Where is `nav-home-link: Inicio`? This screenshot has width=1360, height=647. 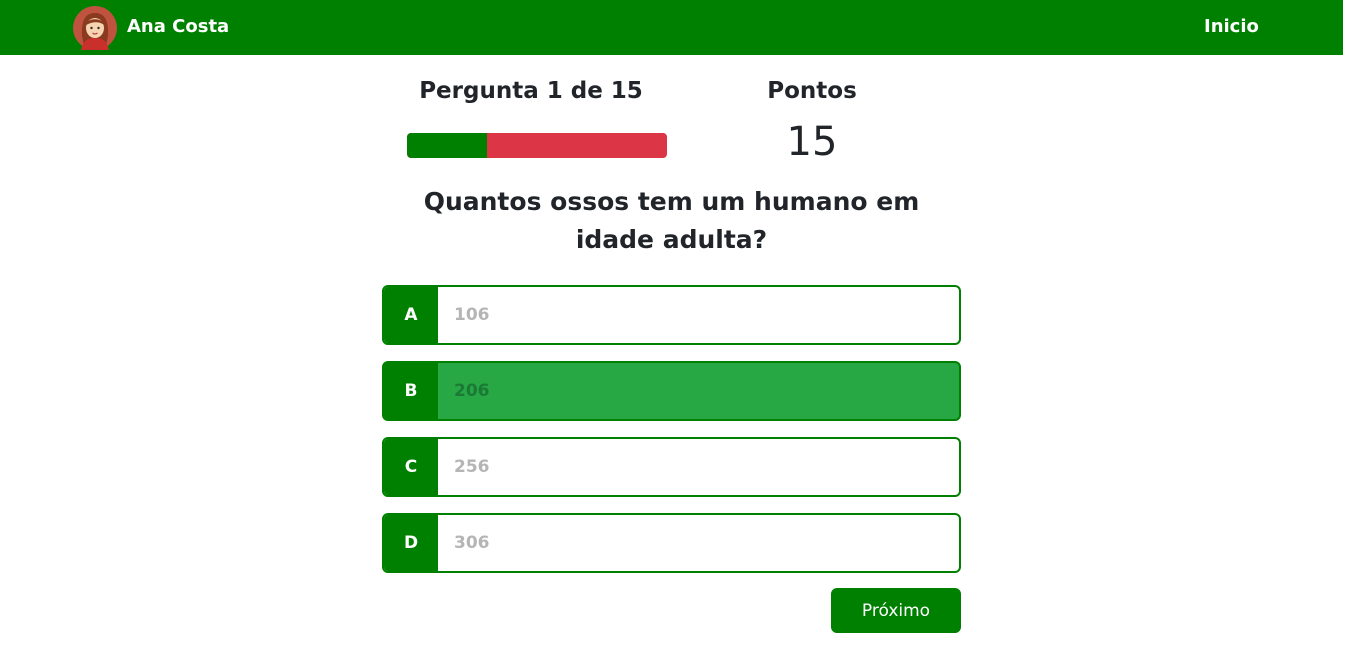 nav-home-link: Inicio is located at coordinates (1231, 27).